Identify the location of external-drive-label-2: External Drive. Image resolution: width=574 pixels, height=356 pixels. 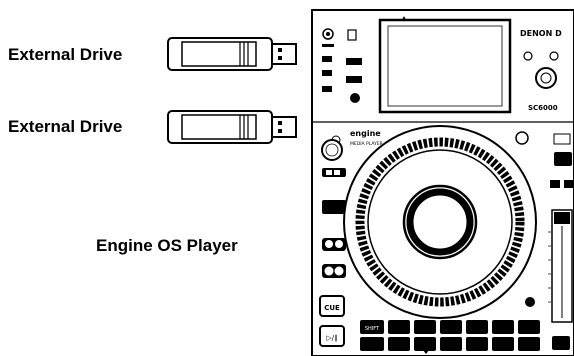
(65, 126).